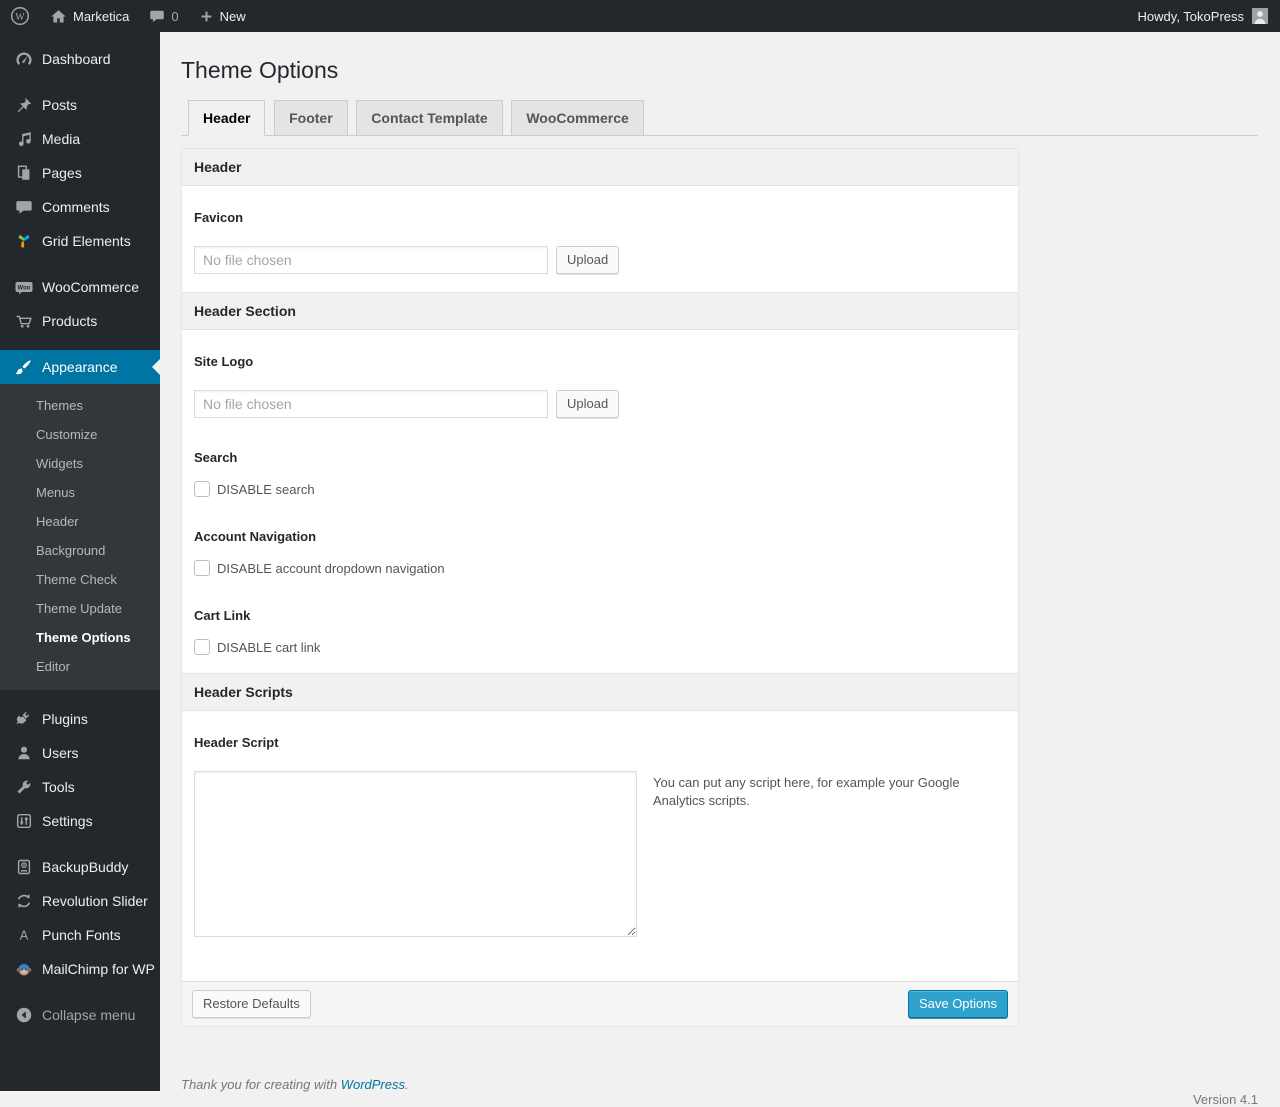 Image resolution: width=1280 pixels, height=1107 pixels. I want to click on sidebar-item-woocommerce: Woo WooCommerce, so click(80, 287).